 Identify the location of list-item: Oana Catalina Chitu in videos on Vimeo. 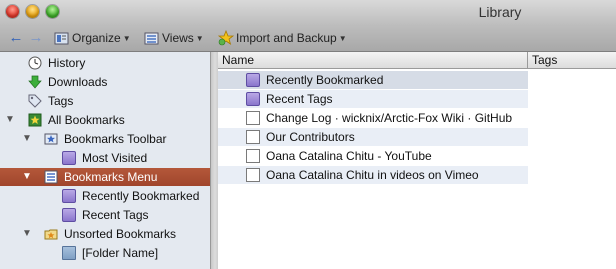
(373, 175).